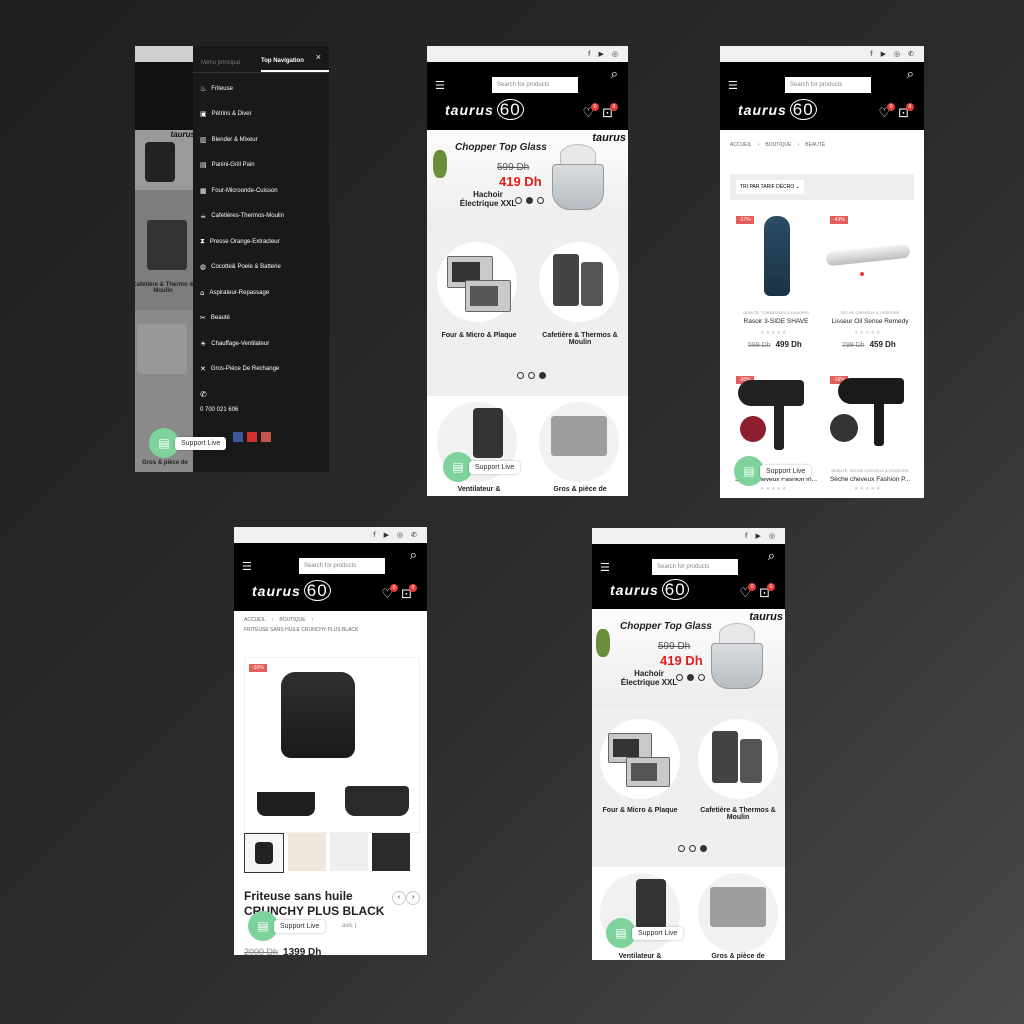 The height and width of the screenshot is (1024, 1024). Describe the element at coordinates (770, 187) in the screenshot. I see `sort-select: TRI PAR TARIF DÉCRO ⌄` at that location.